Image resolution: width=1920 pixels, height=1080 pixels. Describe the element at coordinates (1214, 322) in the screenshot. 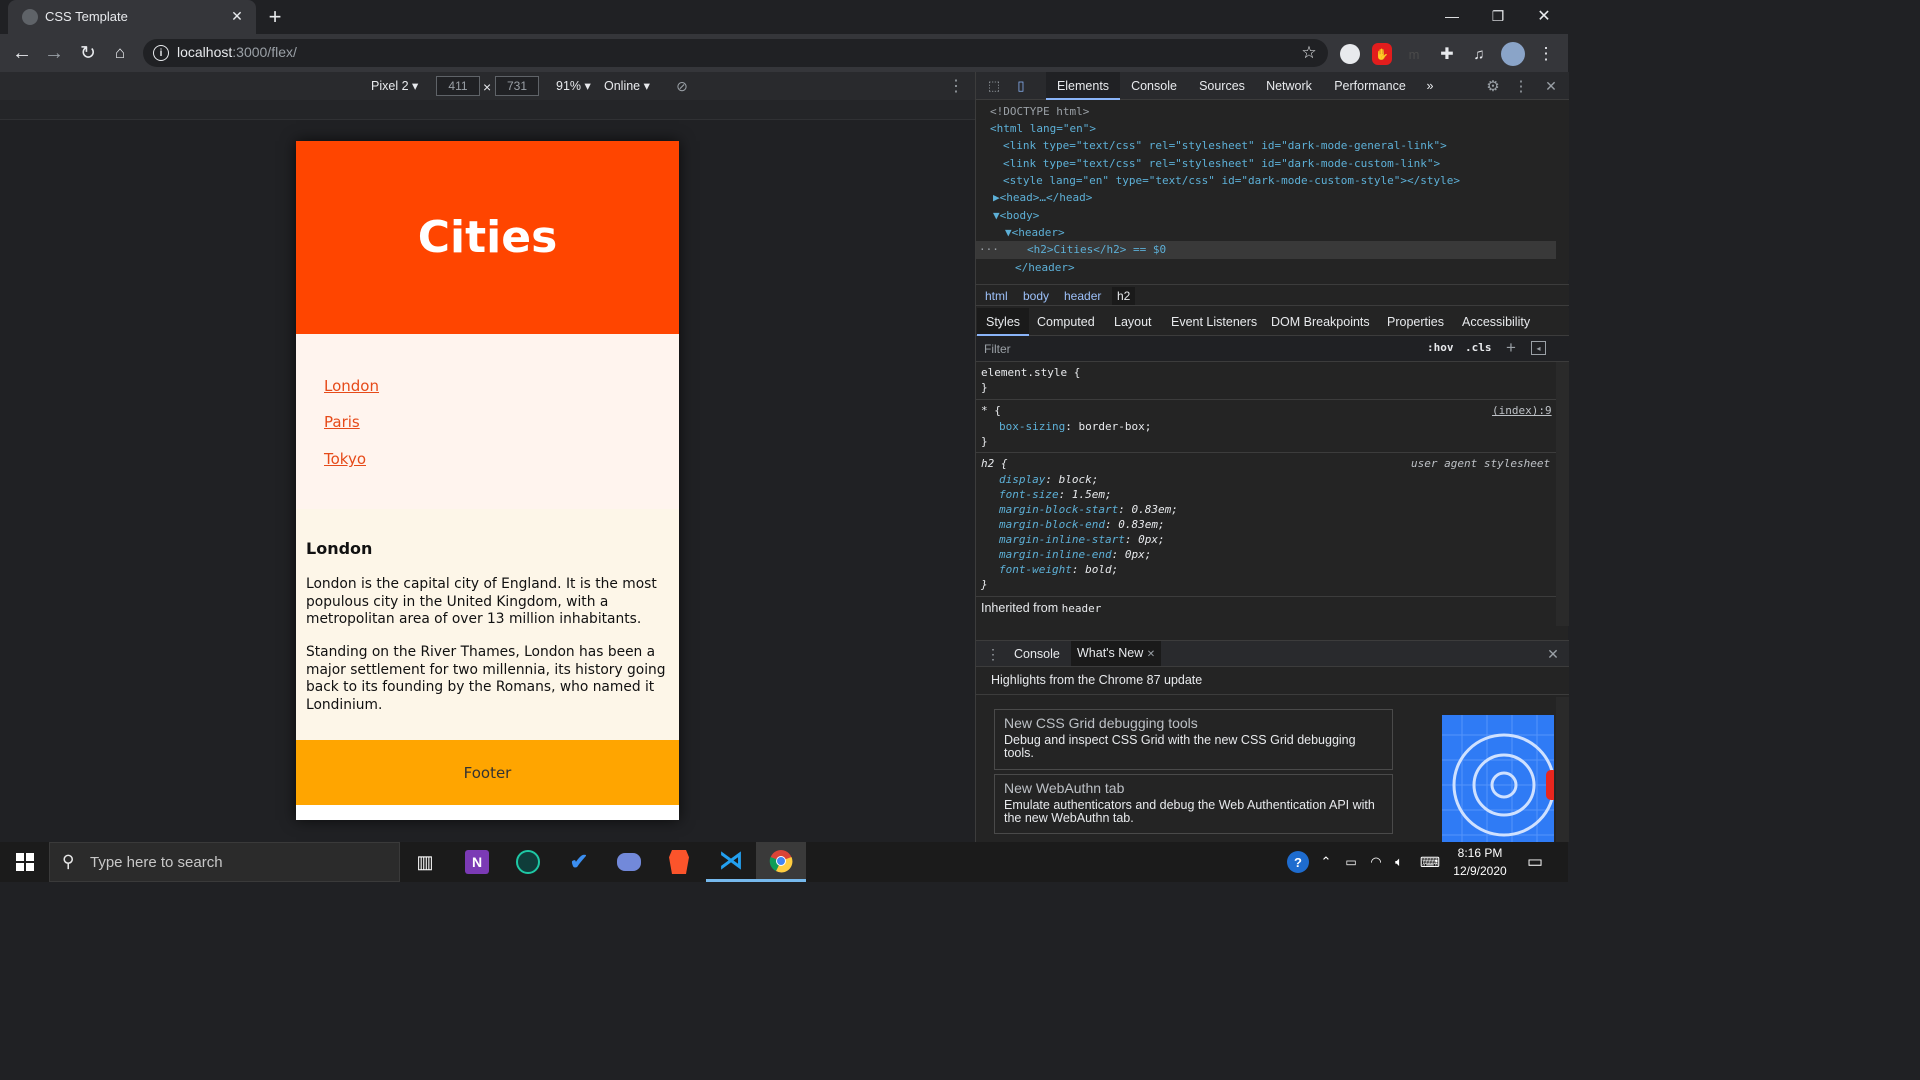

I see `tab-event-listeners: Event Listeners` at that location.